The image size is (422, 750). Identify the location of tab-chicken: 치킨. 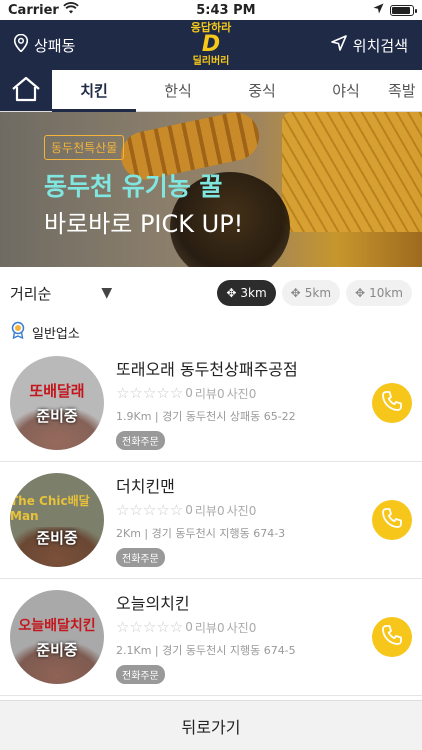
(94, 91).